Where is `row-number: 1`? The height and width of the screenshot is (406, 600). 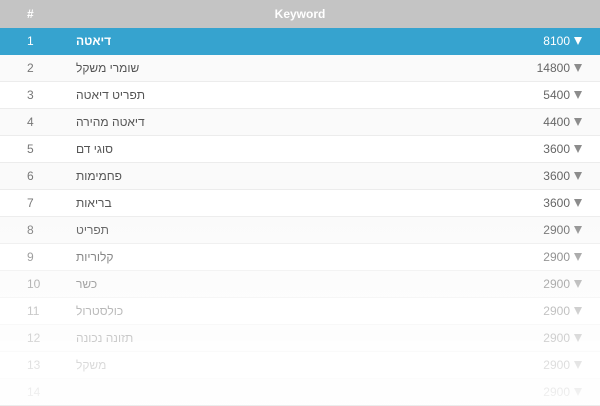 row-number: 1 is located at coordinates (30, 41).